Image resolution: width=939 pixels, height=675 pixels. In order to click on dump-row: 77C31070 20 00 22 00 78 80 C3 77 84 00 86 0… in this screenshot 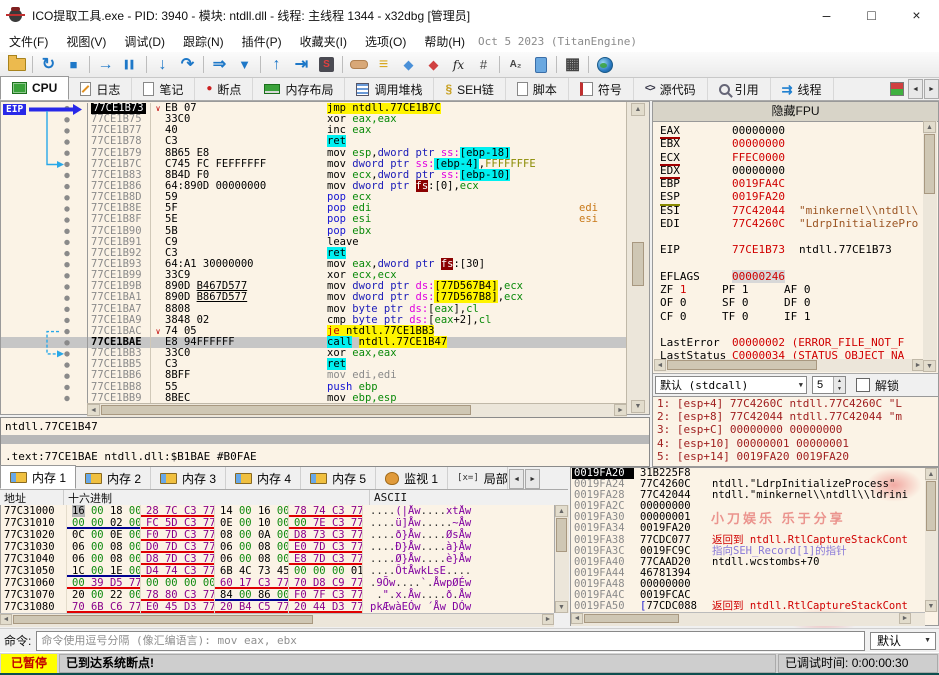, I will do `click(277, 595)`.